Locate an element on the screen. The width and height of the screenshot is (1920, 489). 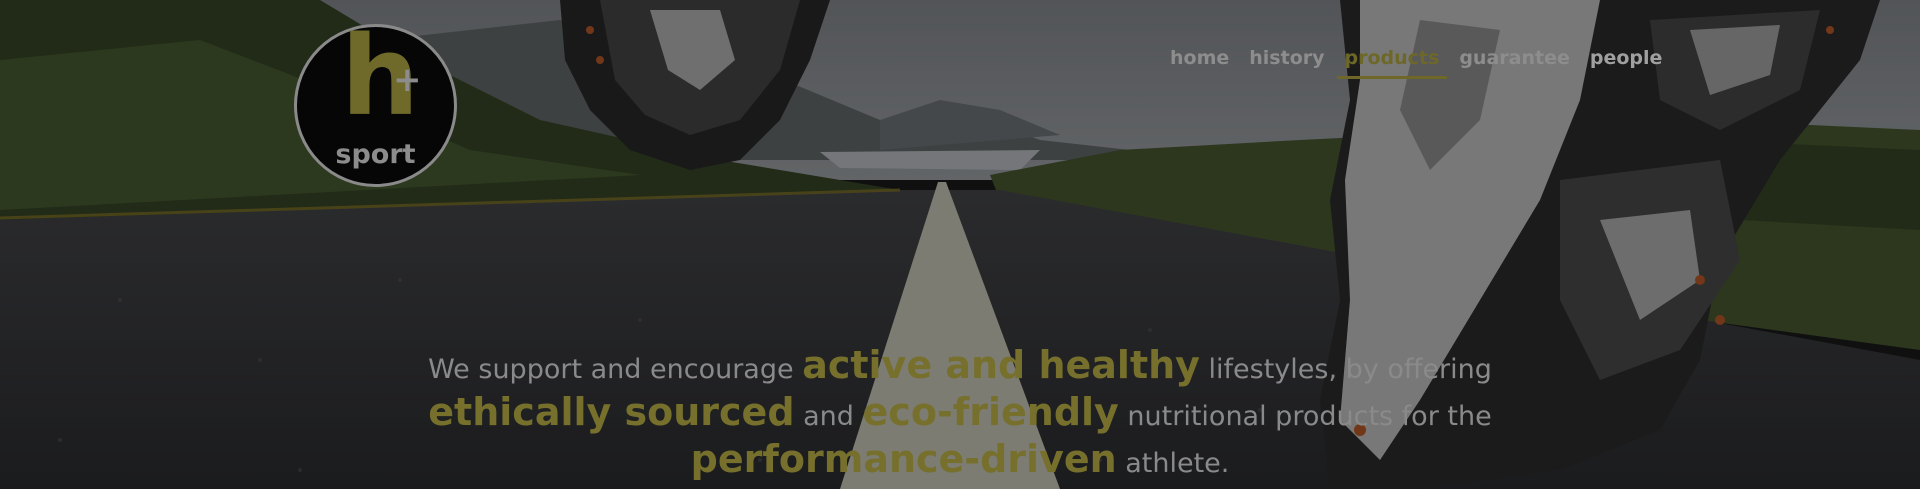
logo-word: sport is located at coordinates (375, 154).